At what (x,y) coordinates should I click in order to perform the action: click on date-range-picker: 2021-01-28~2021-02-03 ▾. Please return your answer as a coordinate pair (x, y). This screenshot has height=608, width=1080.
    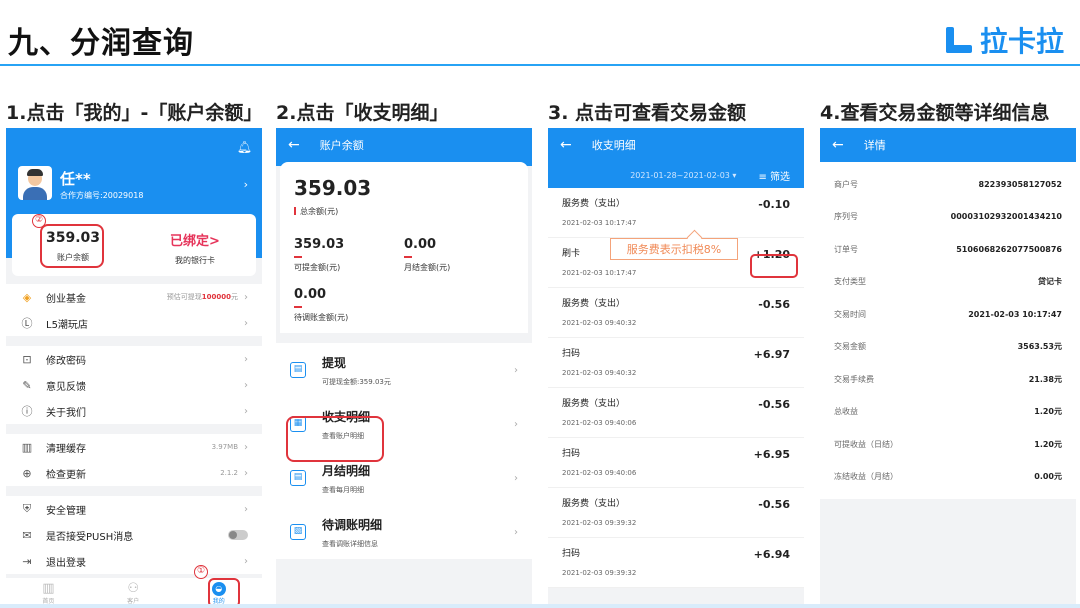
    Looking at the image, I should click on (683, 175).